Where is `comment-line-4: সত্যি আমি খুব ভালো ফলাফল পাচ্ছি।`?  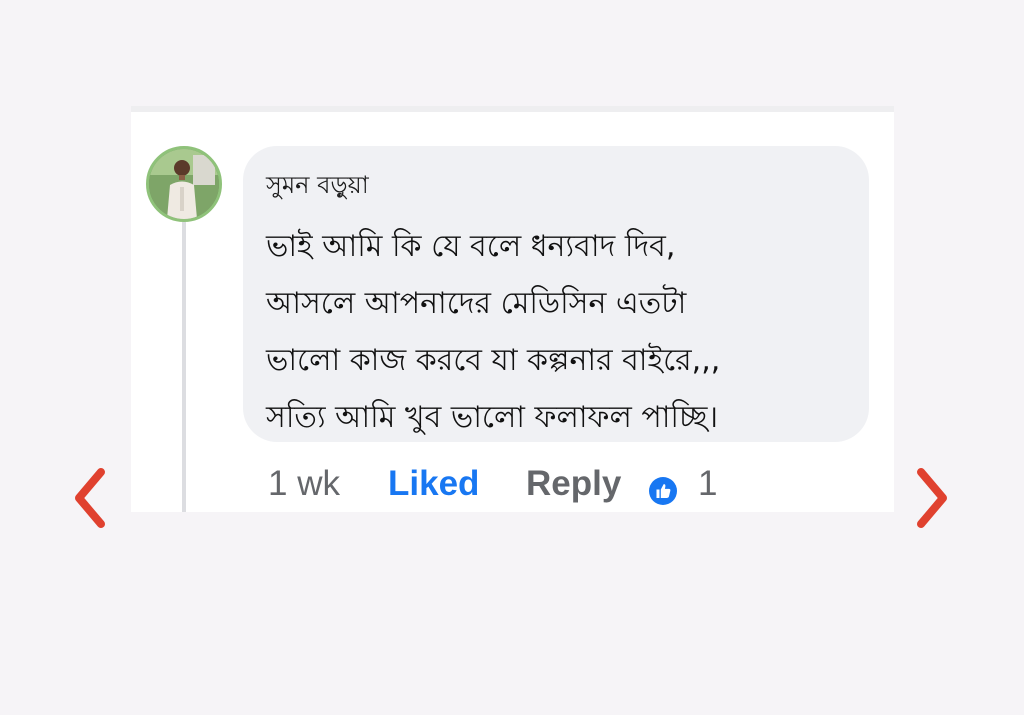
comment-line-4: সত্যি আমি খুব ভালো ফলাফল পাচ্ছি। is located at coordinates (492, 417).